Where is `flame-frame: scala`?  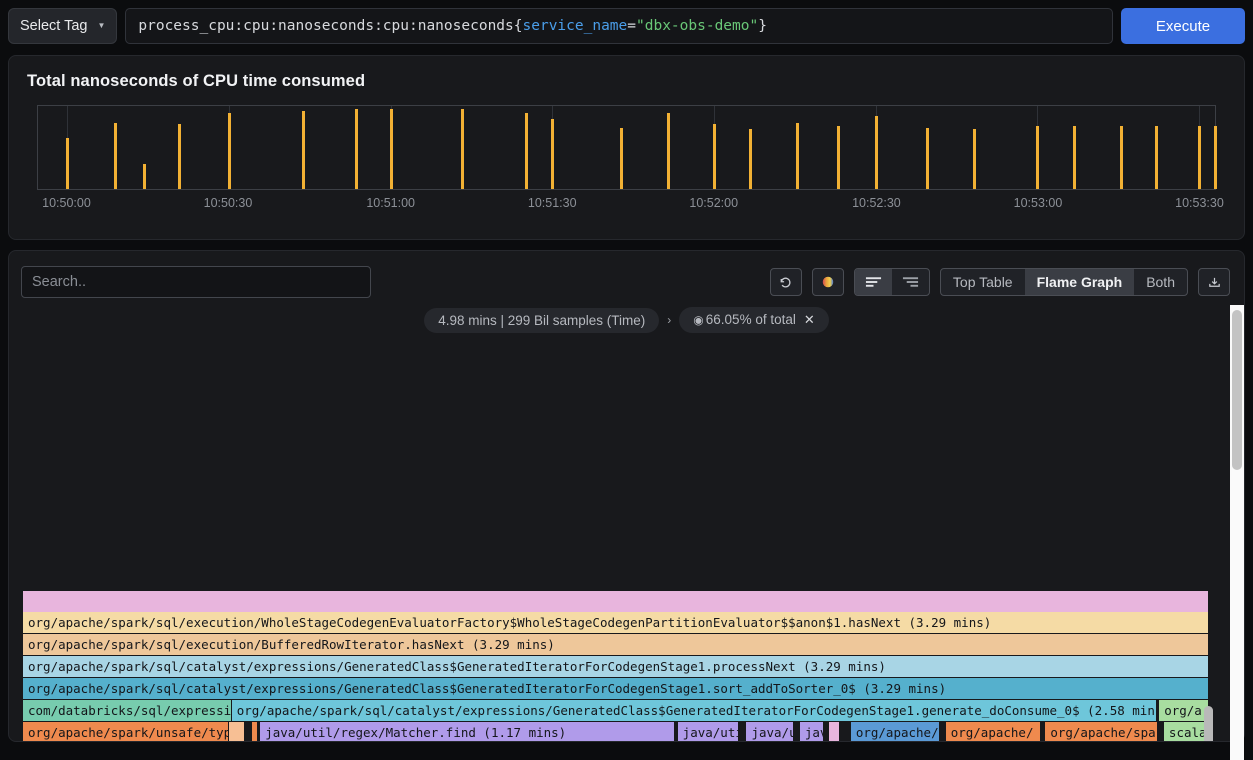 flame-frame: scala is located at coordinates (1186, 731).